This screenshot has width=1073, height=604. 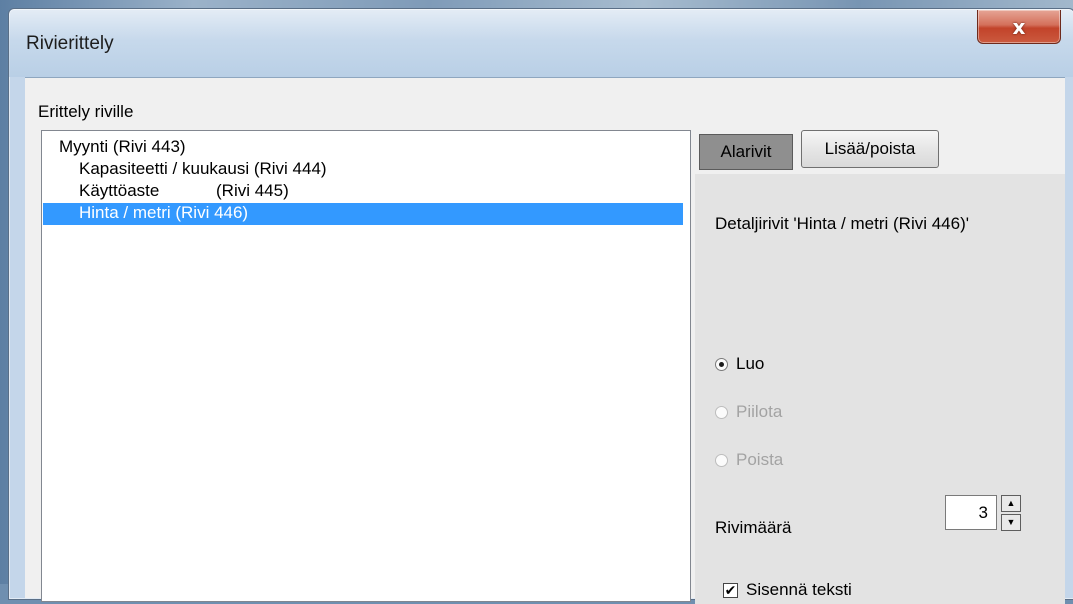 What do you see at coordinates (870, 149) in the screenshot?
I see `tab-lisaa-poista: Lisää/poista` at bounding box center [870, 149].